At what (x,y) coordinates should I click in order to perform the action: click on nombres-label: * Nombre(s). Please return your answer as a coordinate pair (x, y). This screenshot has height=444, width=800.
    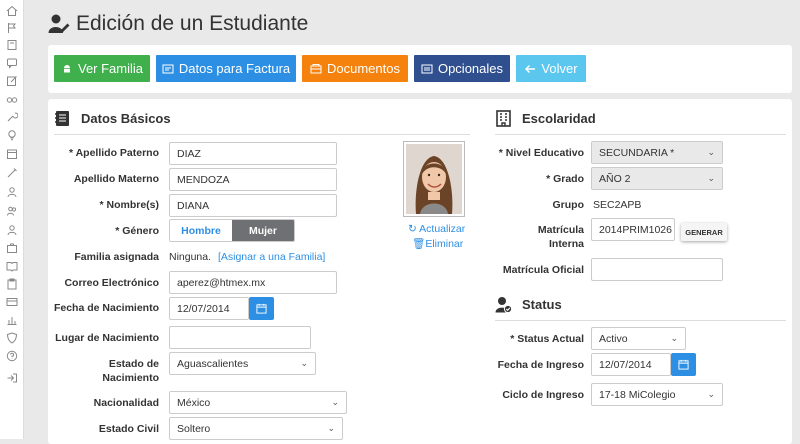
    Looking at the image, I should click on (129, 205).